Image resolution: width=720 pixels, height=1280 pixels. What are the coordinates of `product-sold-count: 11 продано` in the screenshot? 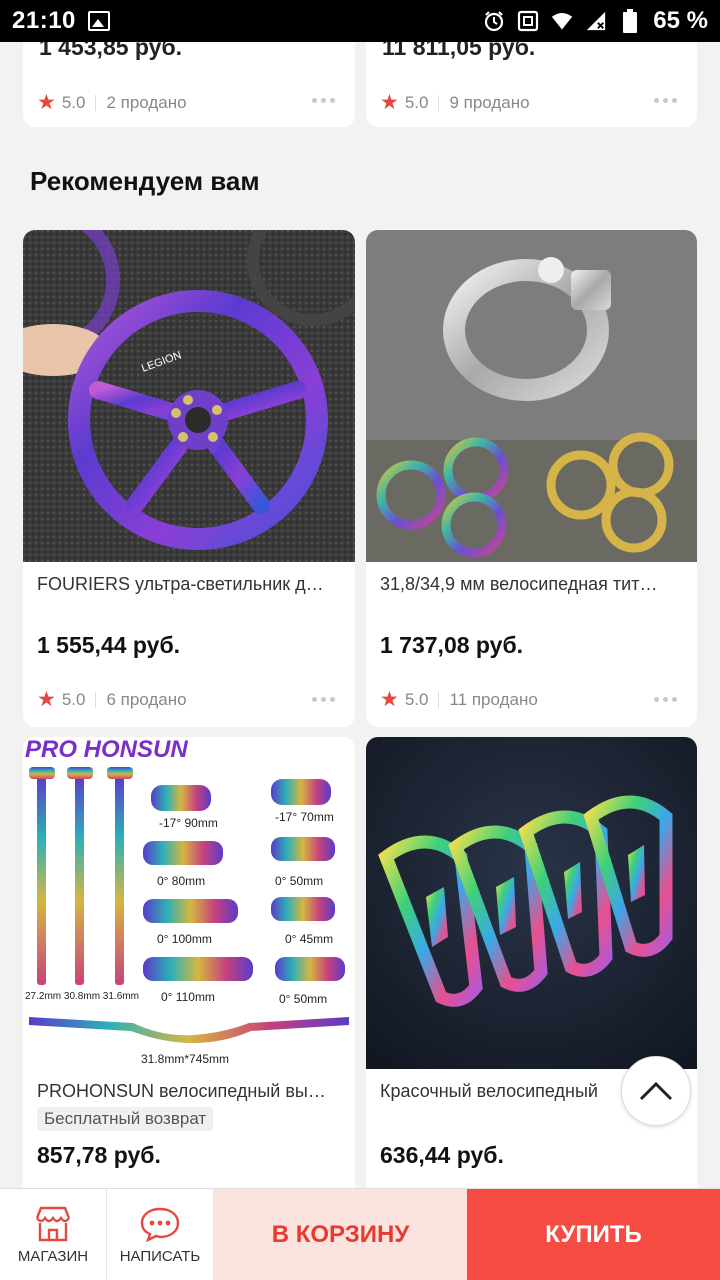 It's located at (493, 699).